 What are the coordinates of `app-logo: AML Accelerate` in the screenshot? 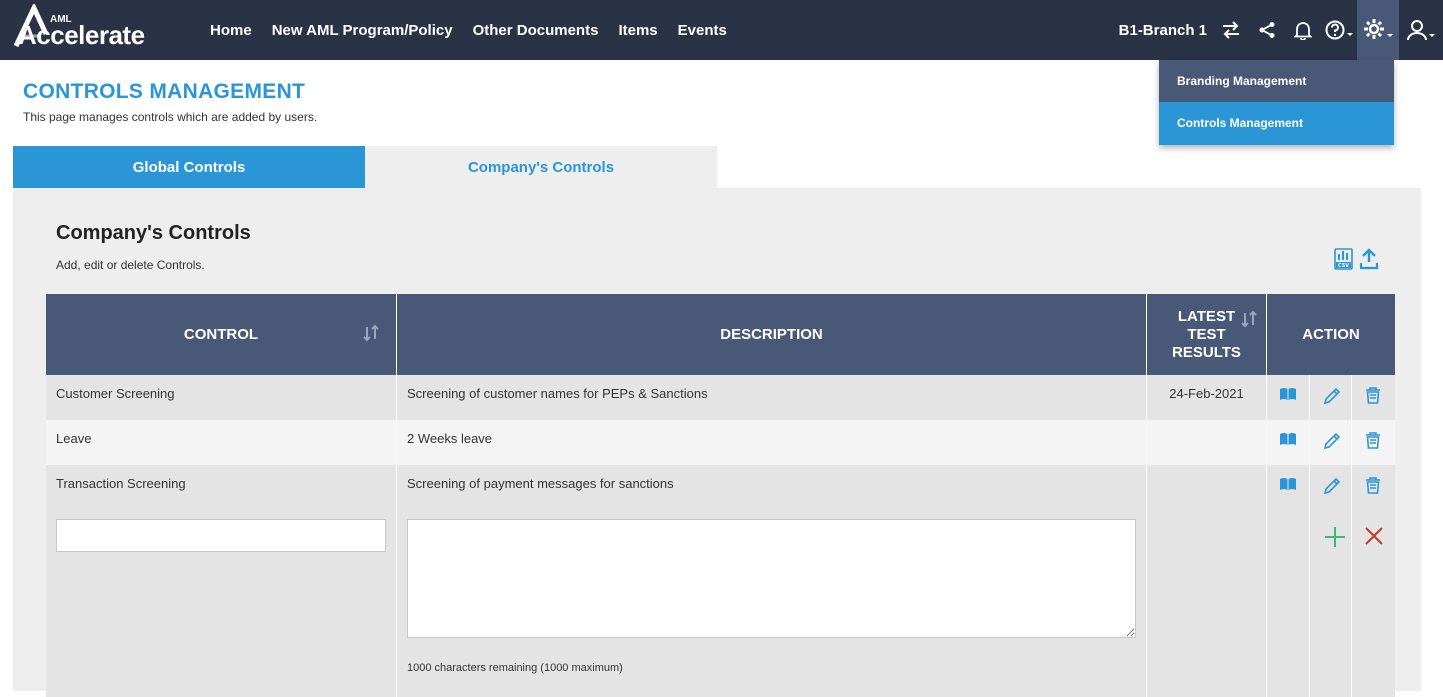 It's located at (97, 29).